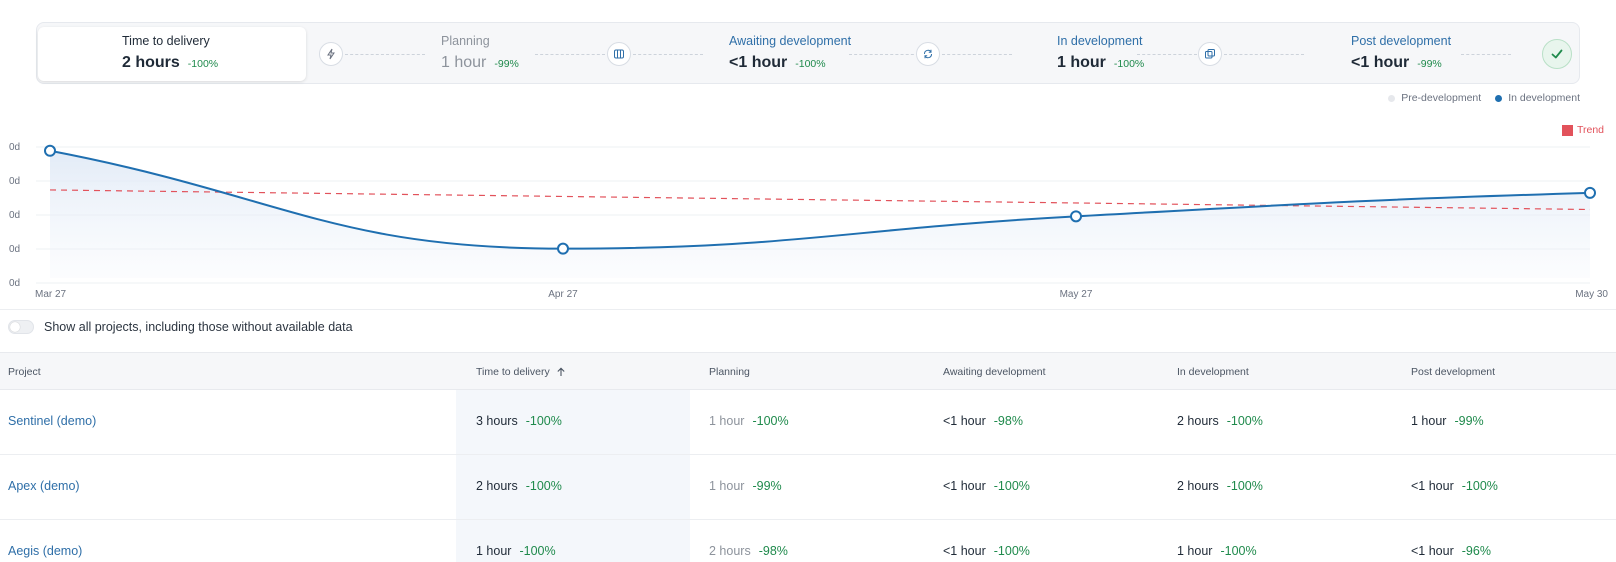 This screenshot has height=562, width=1616. Describe the element at coordinates (777, 62) in the screenshot. I see `stage-value: <1 hour -100%` at that location.